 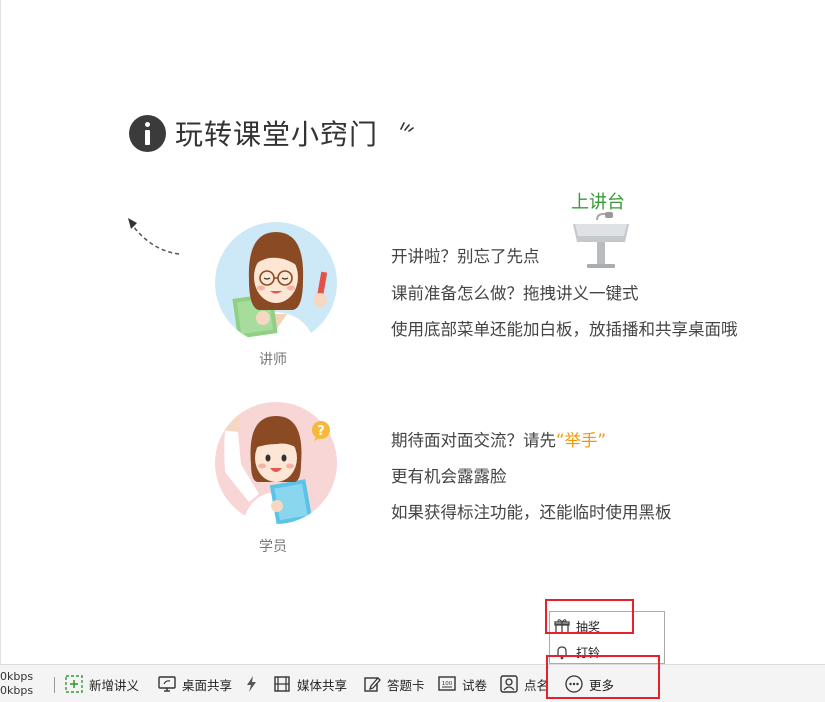 I want to click on podium-icon, so click(x=601, y=240).